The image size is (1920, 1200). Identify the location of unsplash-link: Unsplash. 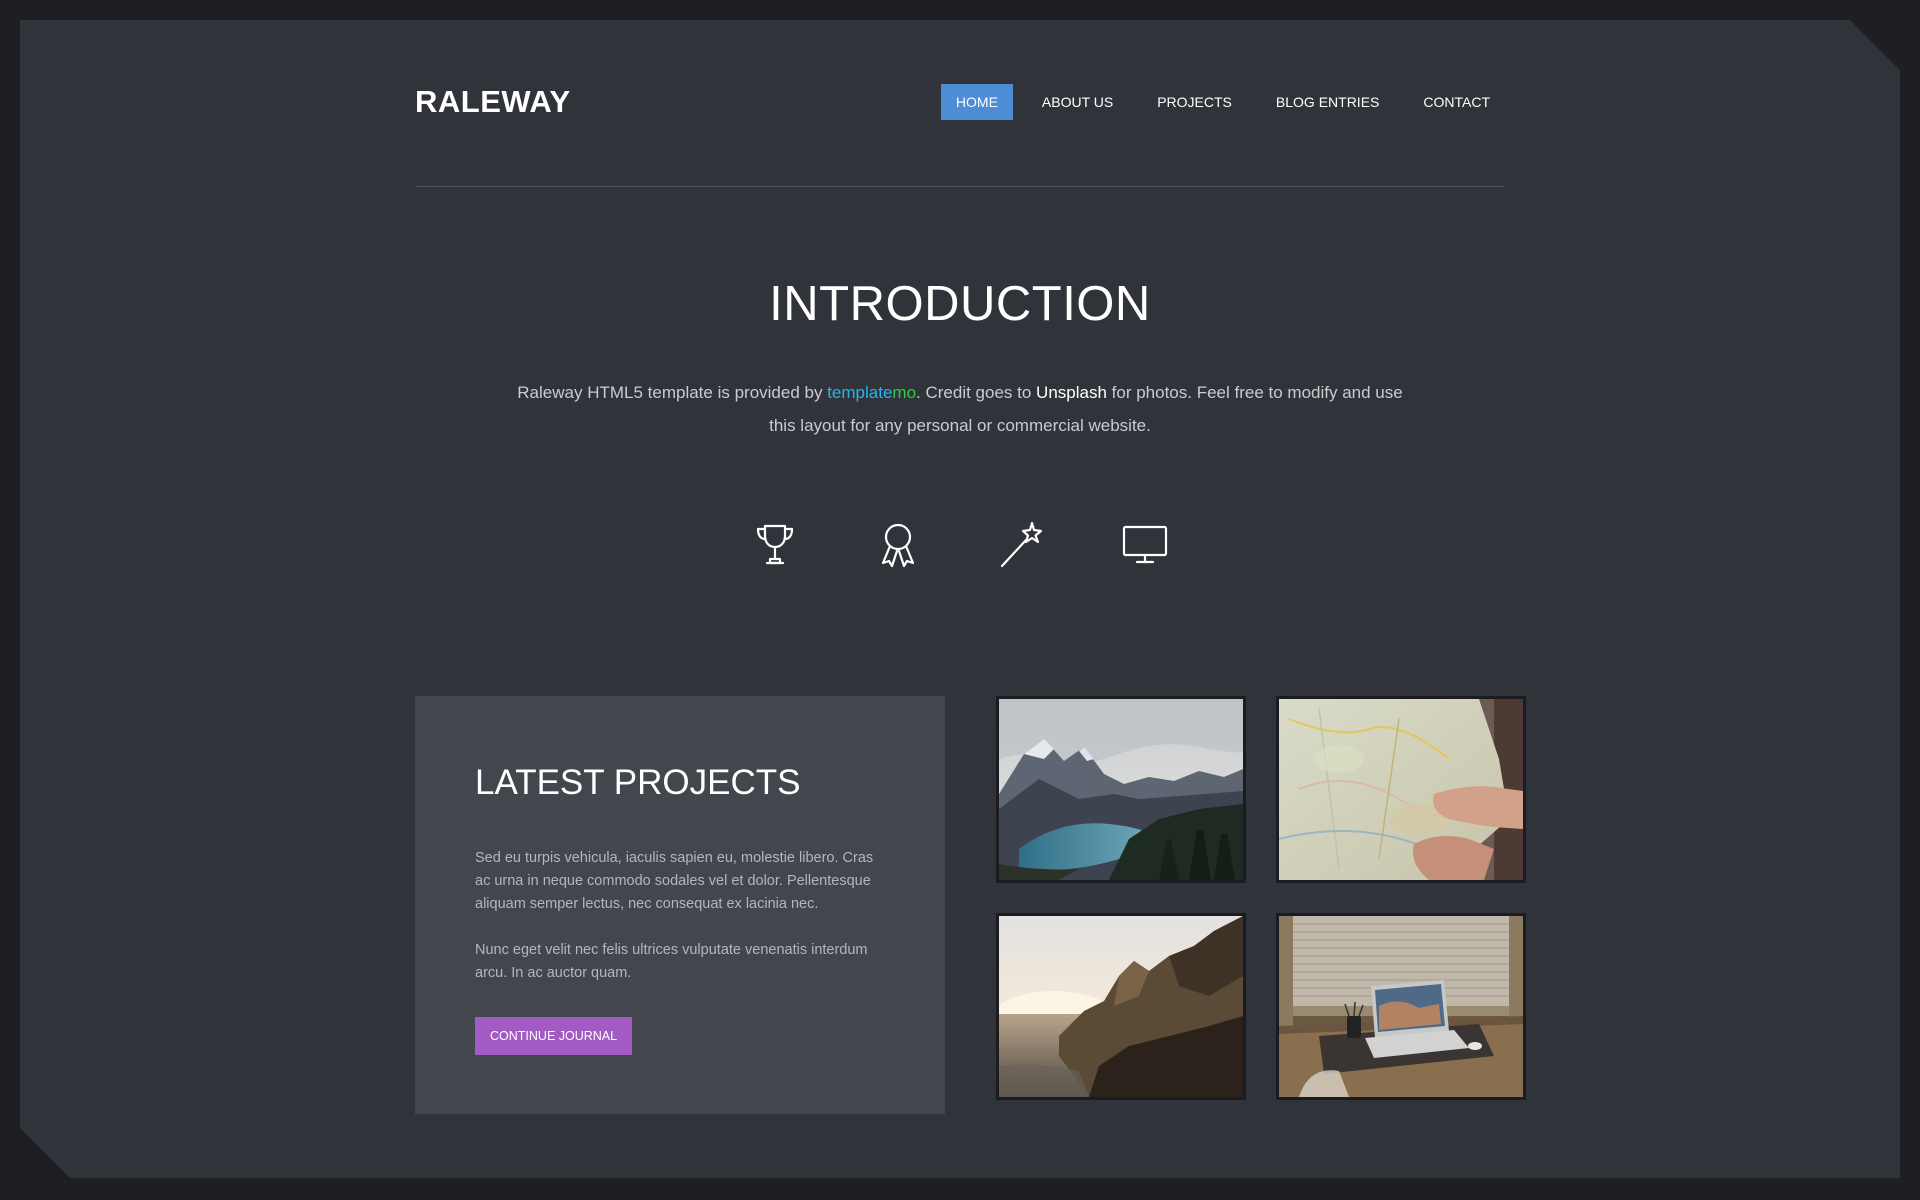
(1071, 392).